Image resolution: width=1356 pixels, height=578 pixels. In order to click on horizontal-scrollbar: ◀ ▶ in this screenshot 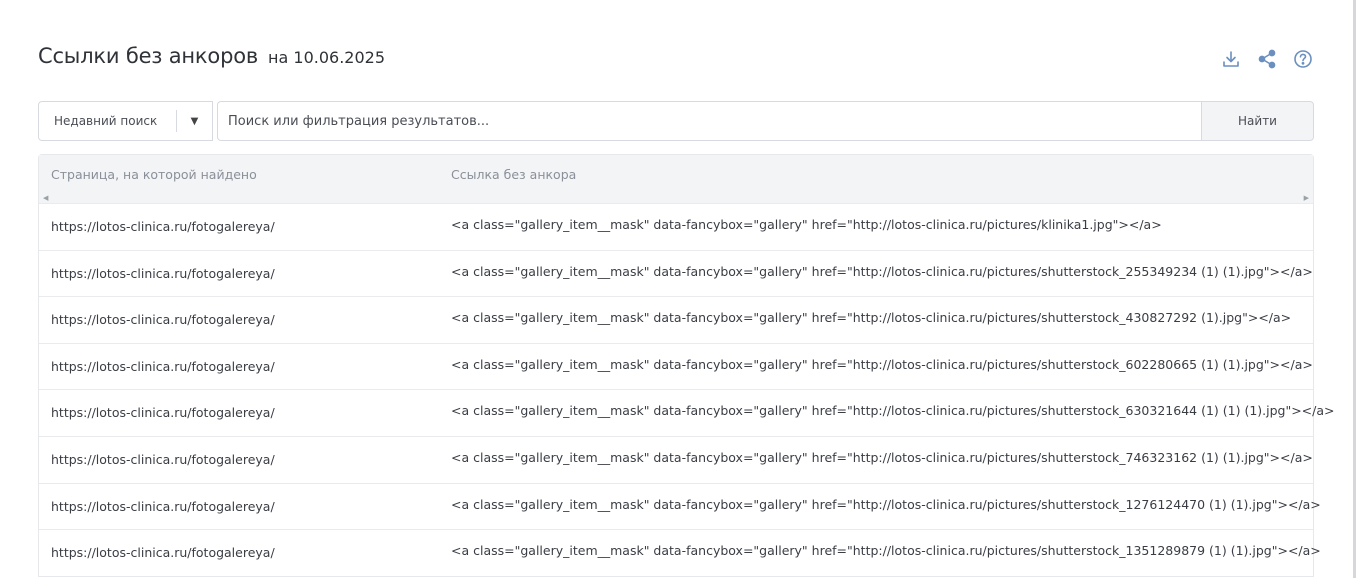, I will do `click(676, 198)`.